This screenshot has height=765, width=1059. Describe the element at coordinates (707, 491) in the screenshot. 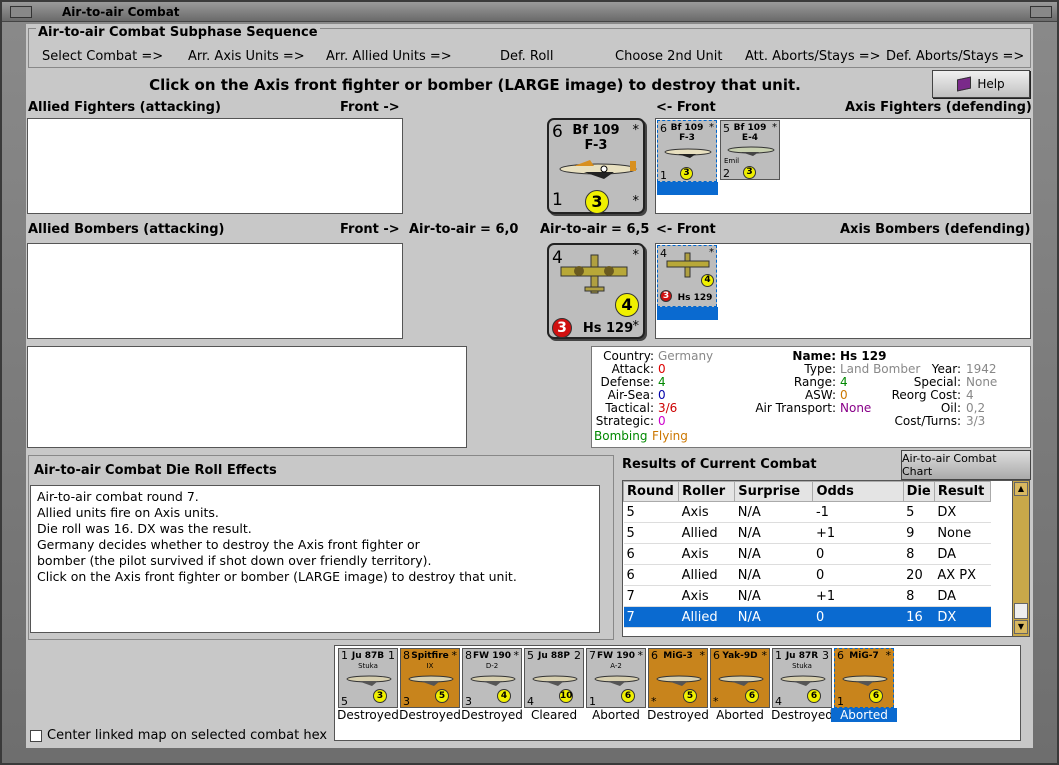

I see `col-roller: Roller` at that location.